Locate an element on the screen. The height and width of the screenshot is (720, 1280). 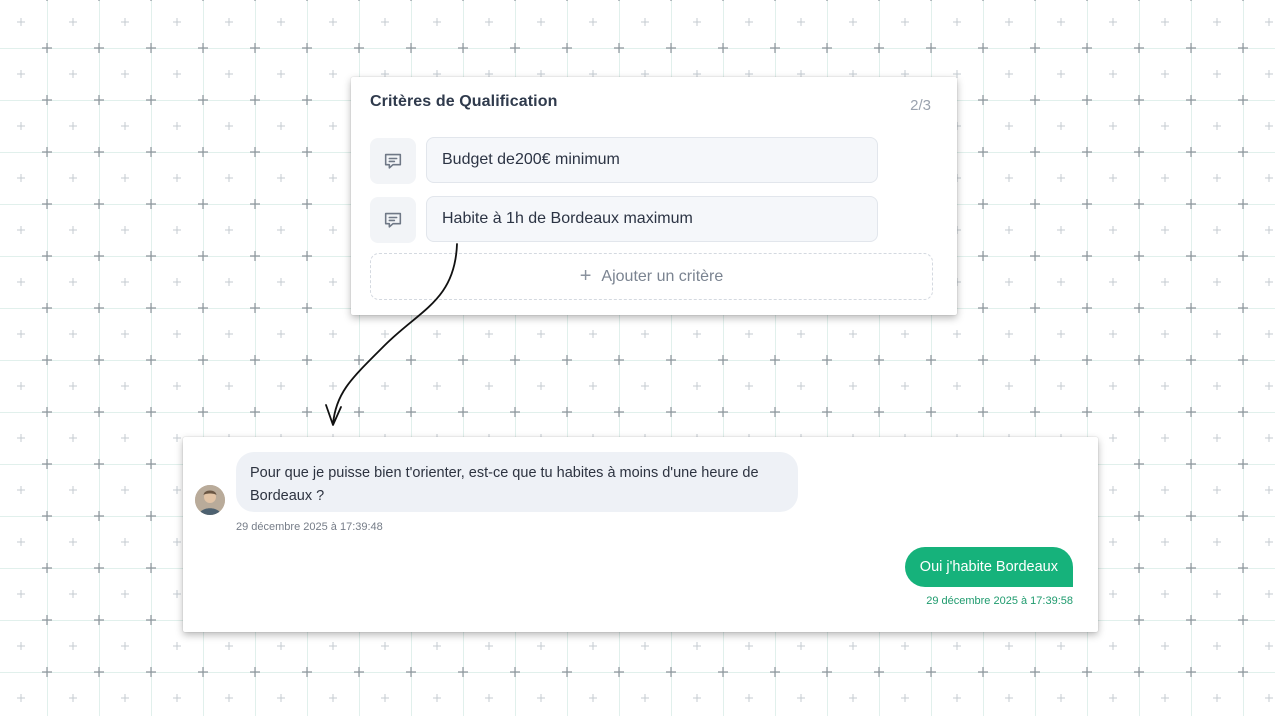
criterion-row: Budget de200€ minimum is located at coordinates (625, 161).